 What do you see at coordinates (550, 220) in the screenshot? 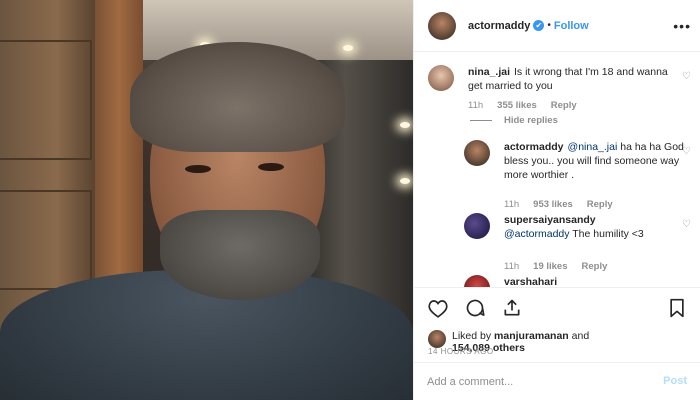
I see `comment-username: supersaiyansandy` at bounding box center [550, 220].